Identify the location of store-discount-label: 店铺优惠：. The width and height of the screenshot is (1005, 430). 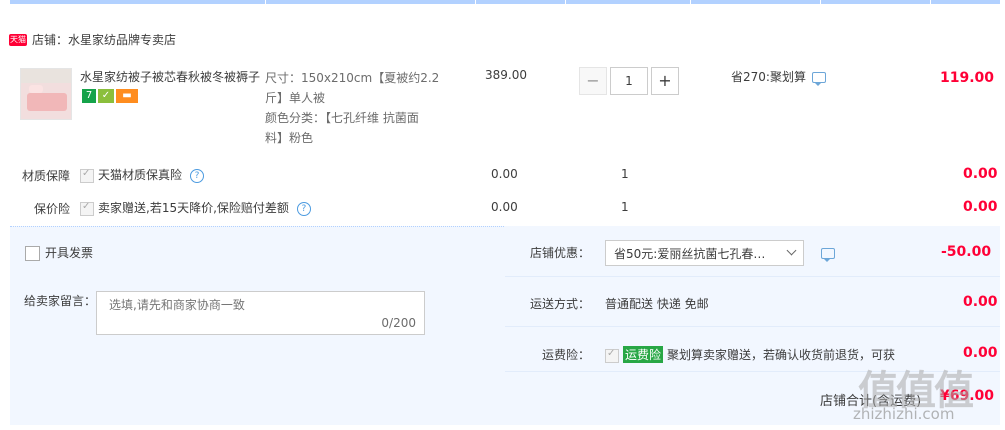
(560, 253).